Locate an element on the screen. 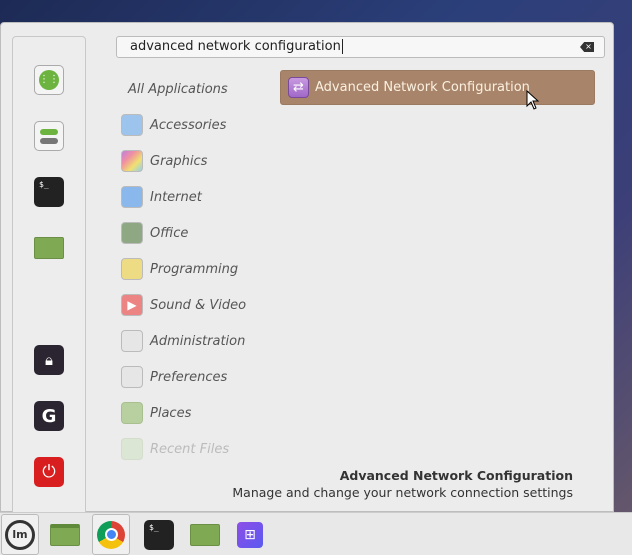 This screenshot has width=632, height=555. category-label: Preferences is located at coordinates (189, 377).